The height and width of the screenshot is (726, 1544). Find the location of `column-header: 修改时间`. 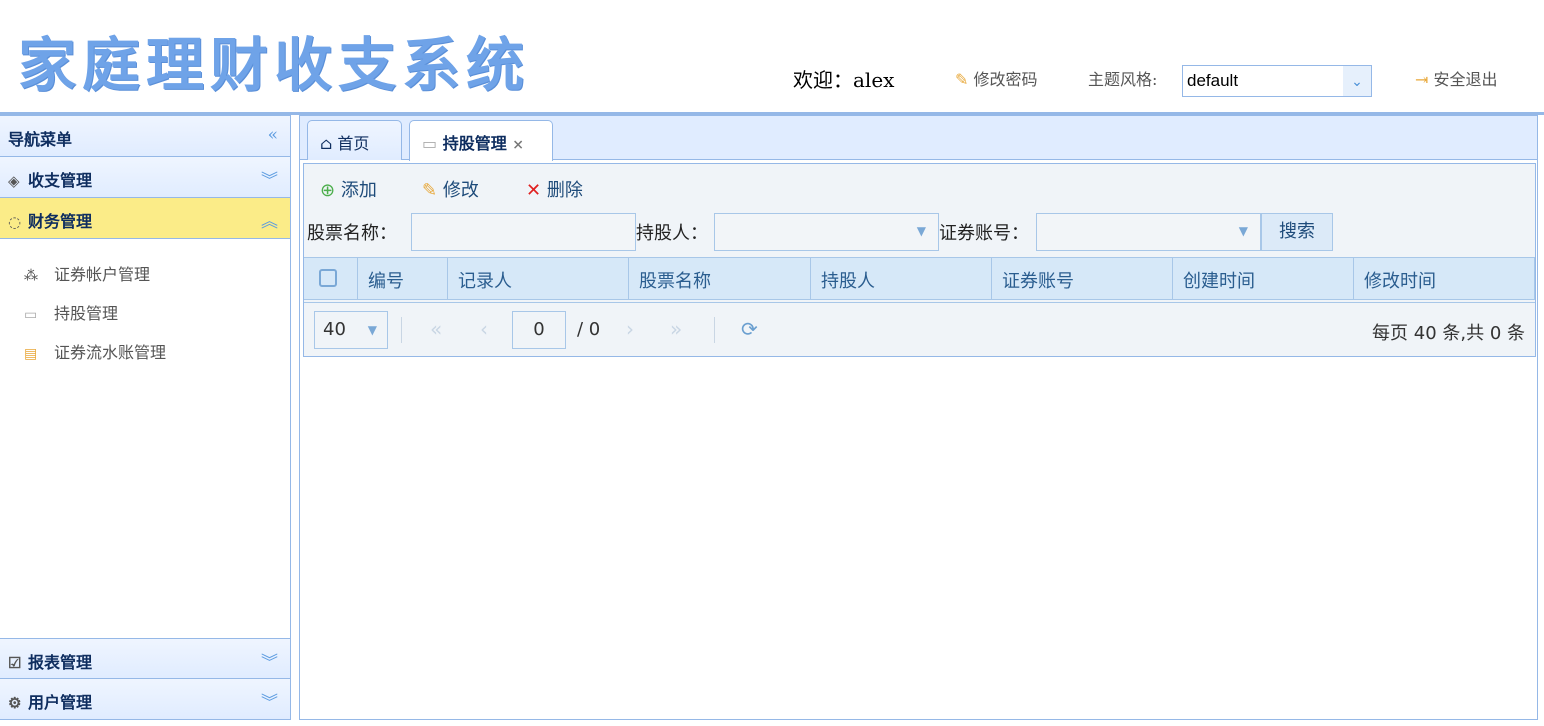

column-header: 修改时间 is located at coordinates (1444, 278).